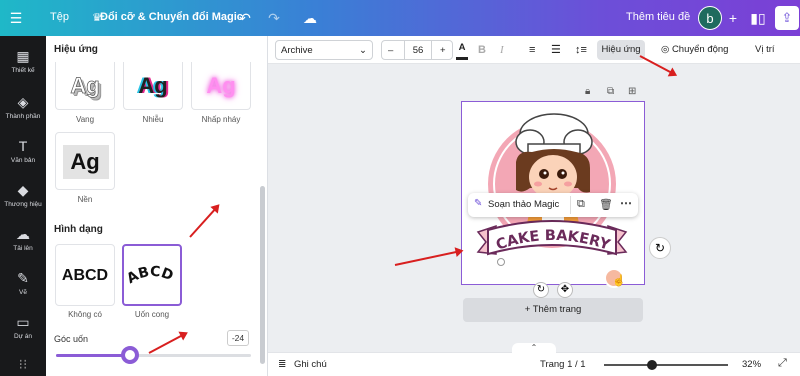  I want to click on rail-item-brand: ◆ Thương hiệu, so click(23, 195).